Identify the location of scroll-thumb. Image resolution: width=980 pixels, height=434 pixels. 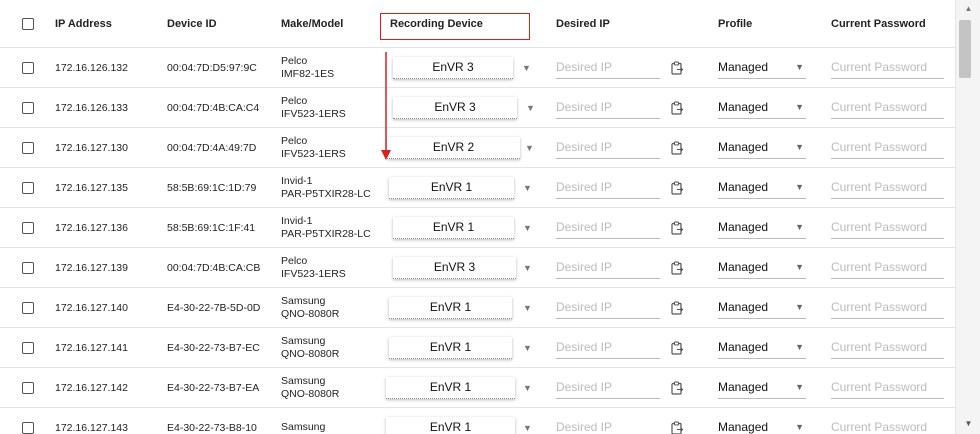
(965, 49).